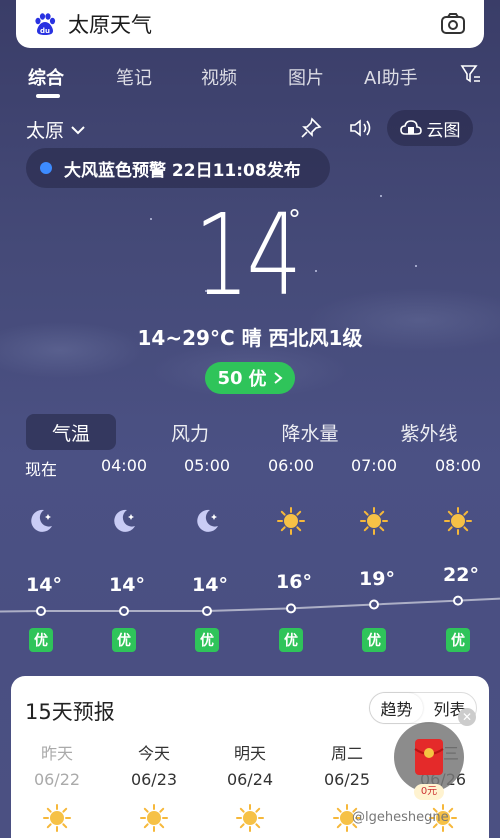 Image resolution: width=500 pixels, height=838 pixels. What do you see at coordinates (471, 74) in the screenshot?
I see `filter-icon` at bounding box center [471, 74].